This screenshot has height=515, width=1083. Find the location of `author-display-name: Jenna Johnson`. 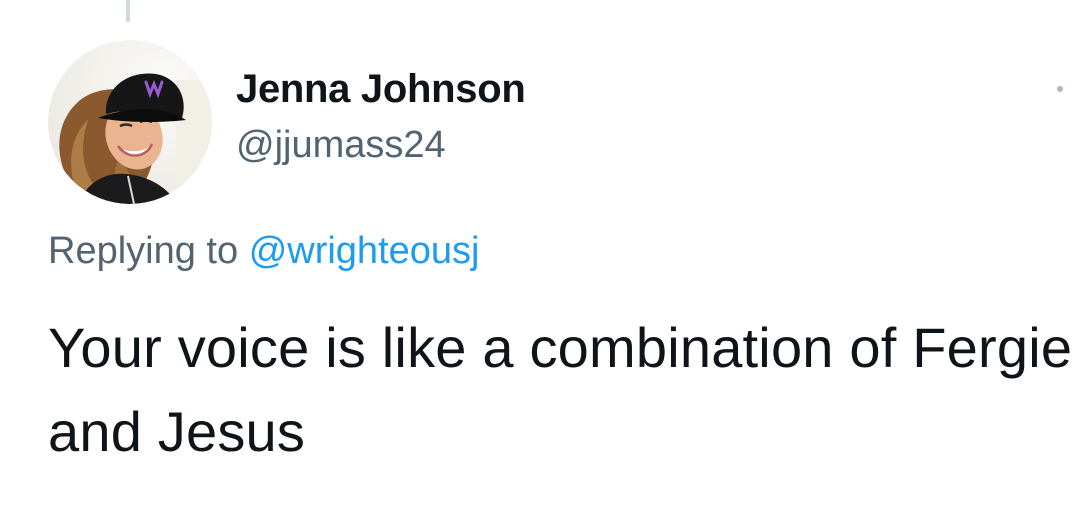

author-display-name: Jenna Johnson is located at coordinates (381, 89).